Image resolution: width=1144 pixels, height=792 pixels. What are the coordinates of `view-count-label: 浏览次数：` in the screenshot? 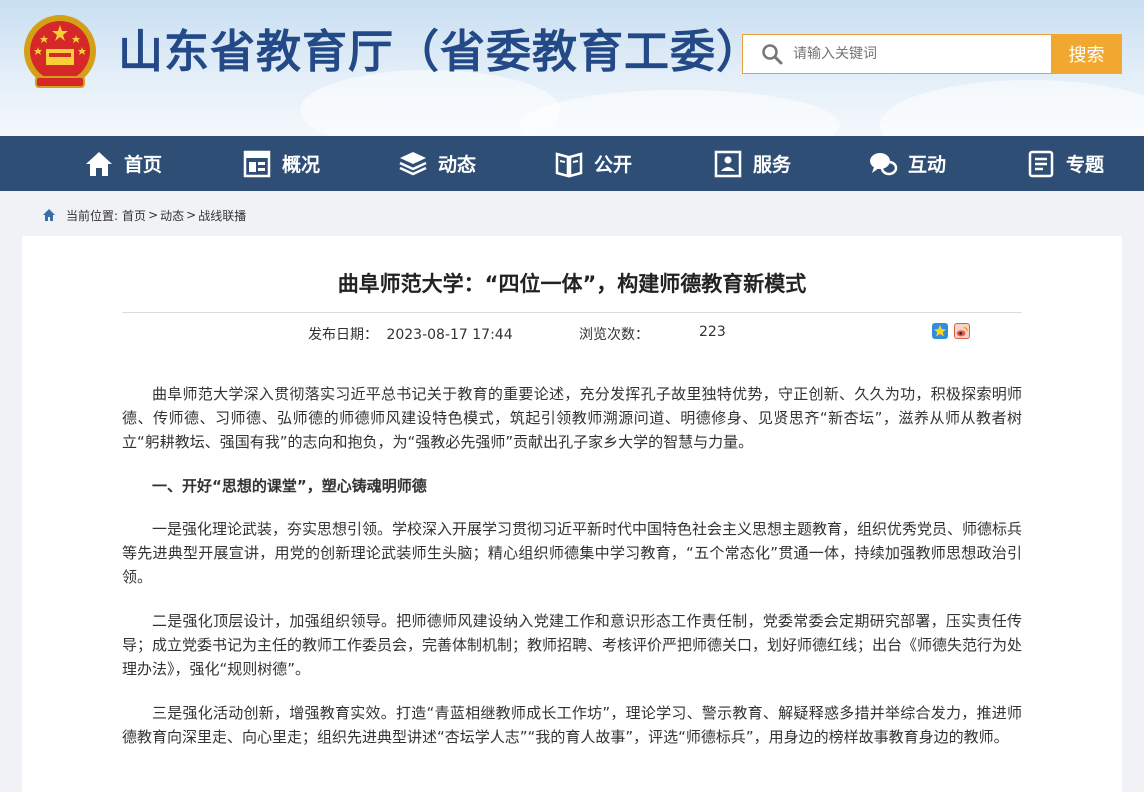 It's located at (614, 335).